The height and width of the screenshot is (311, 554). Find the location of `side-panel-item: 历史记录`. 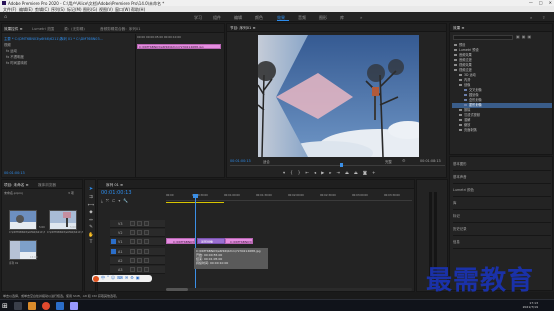

side-panel-item: 历史记录 is located at coordinates (502, 229).